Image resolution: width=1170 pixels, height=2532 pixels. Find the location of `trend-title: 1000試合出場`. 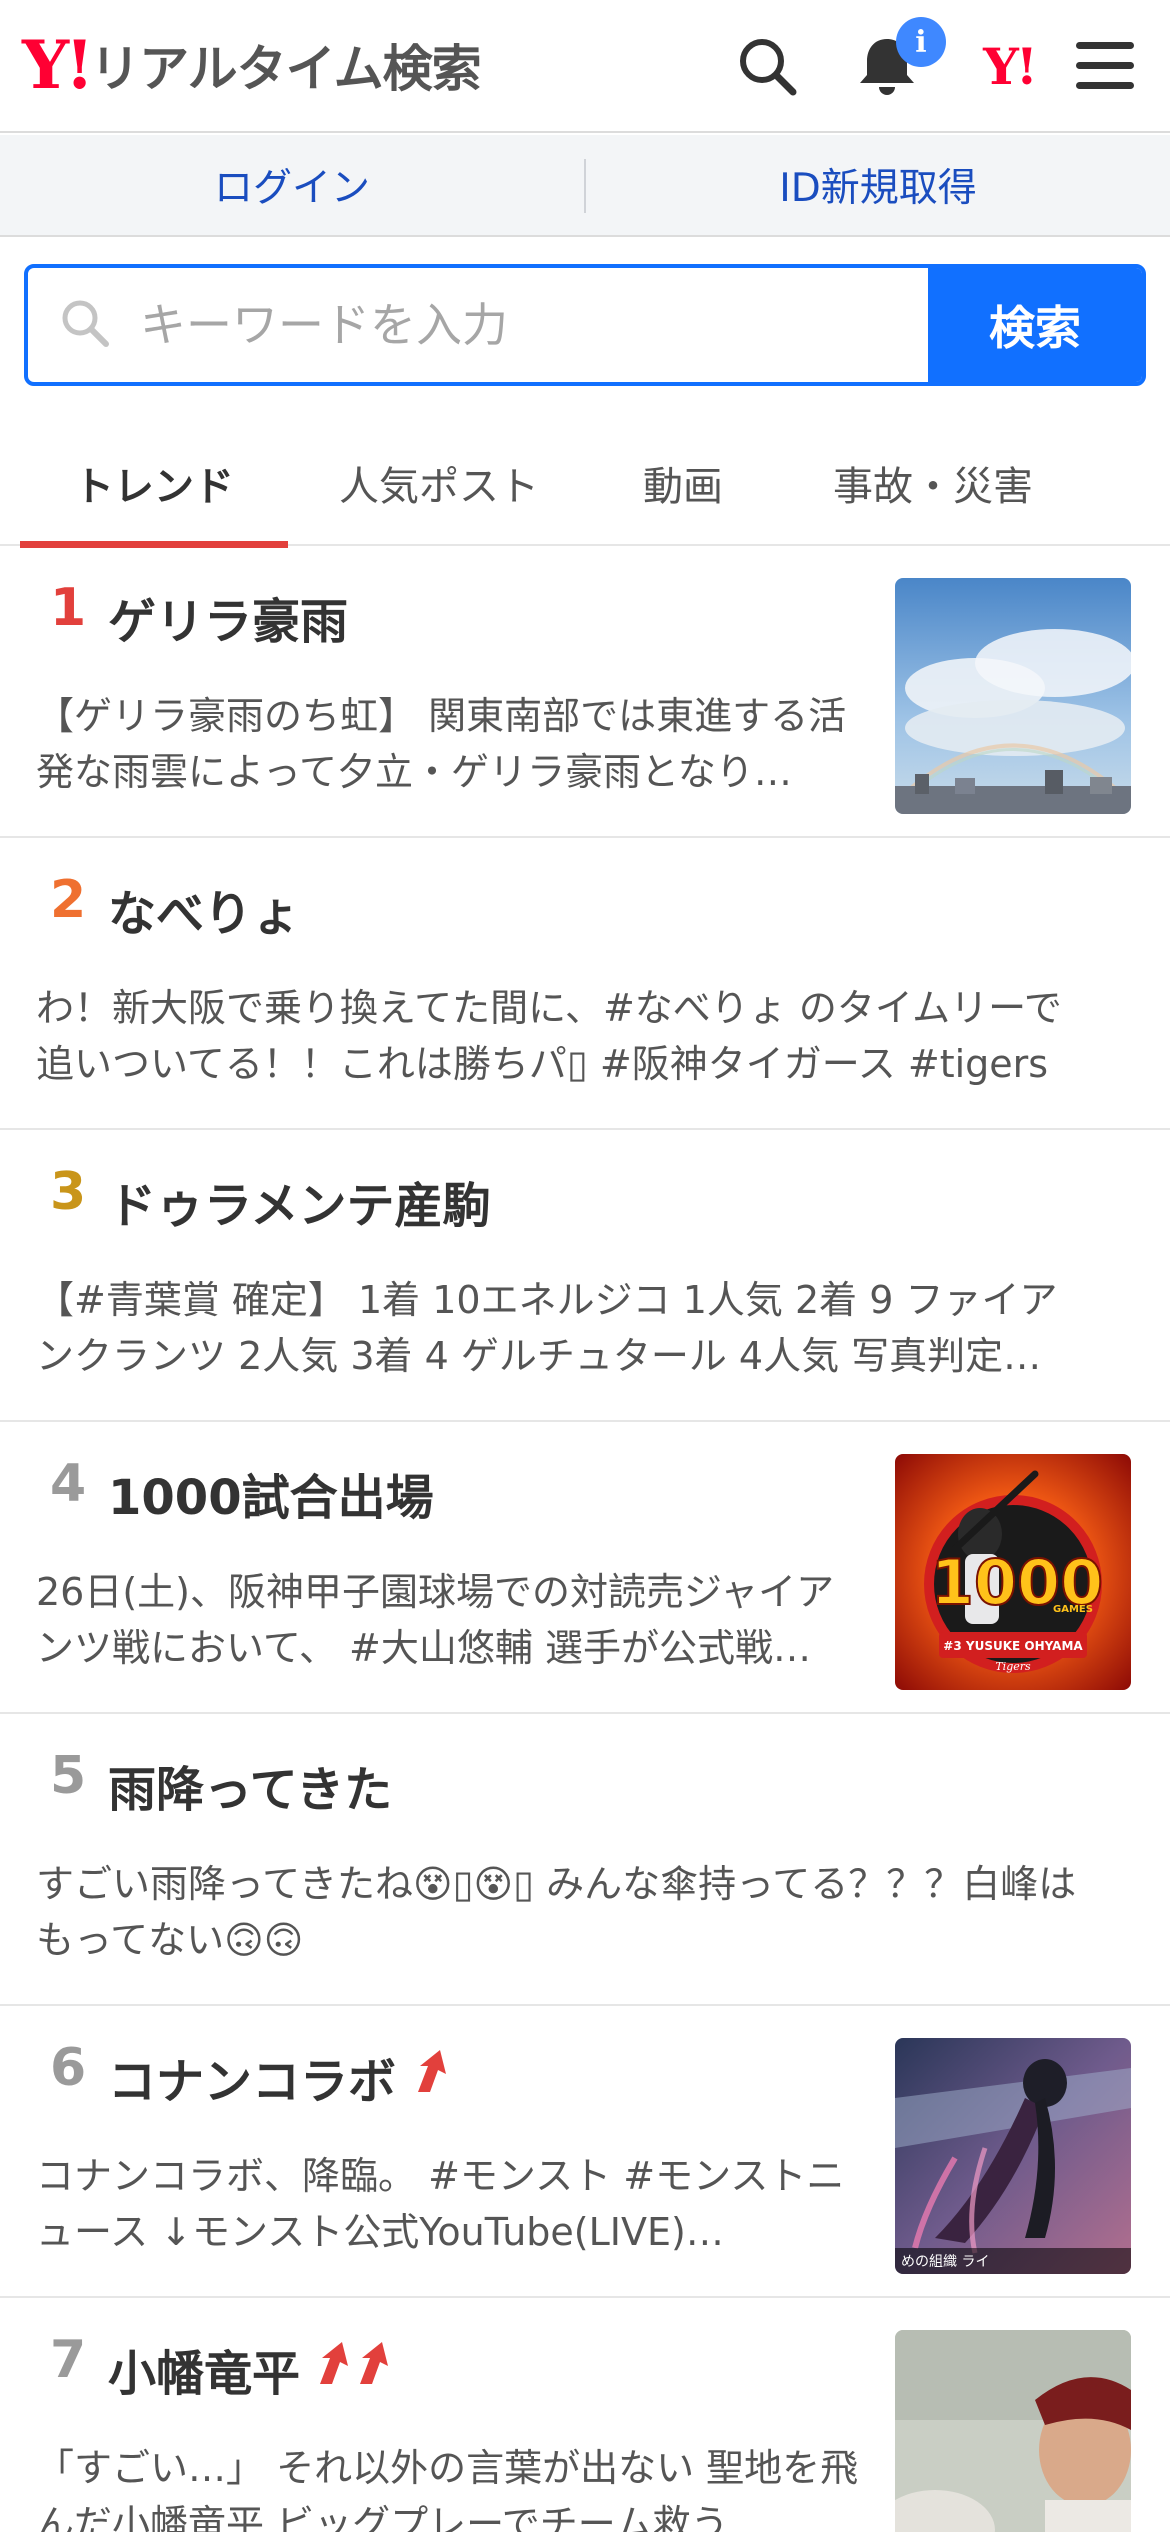

trend-title: 1000試合出場 is located at coordinates (271, 1493).